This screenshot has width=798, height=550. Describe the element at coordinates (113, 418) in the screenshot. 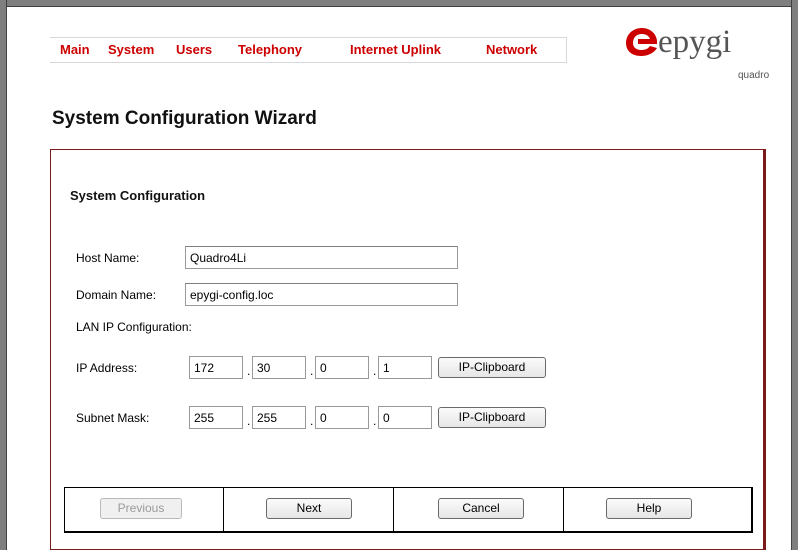

I see `subnet-mask-label: Subnet Mask:` at that location.